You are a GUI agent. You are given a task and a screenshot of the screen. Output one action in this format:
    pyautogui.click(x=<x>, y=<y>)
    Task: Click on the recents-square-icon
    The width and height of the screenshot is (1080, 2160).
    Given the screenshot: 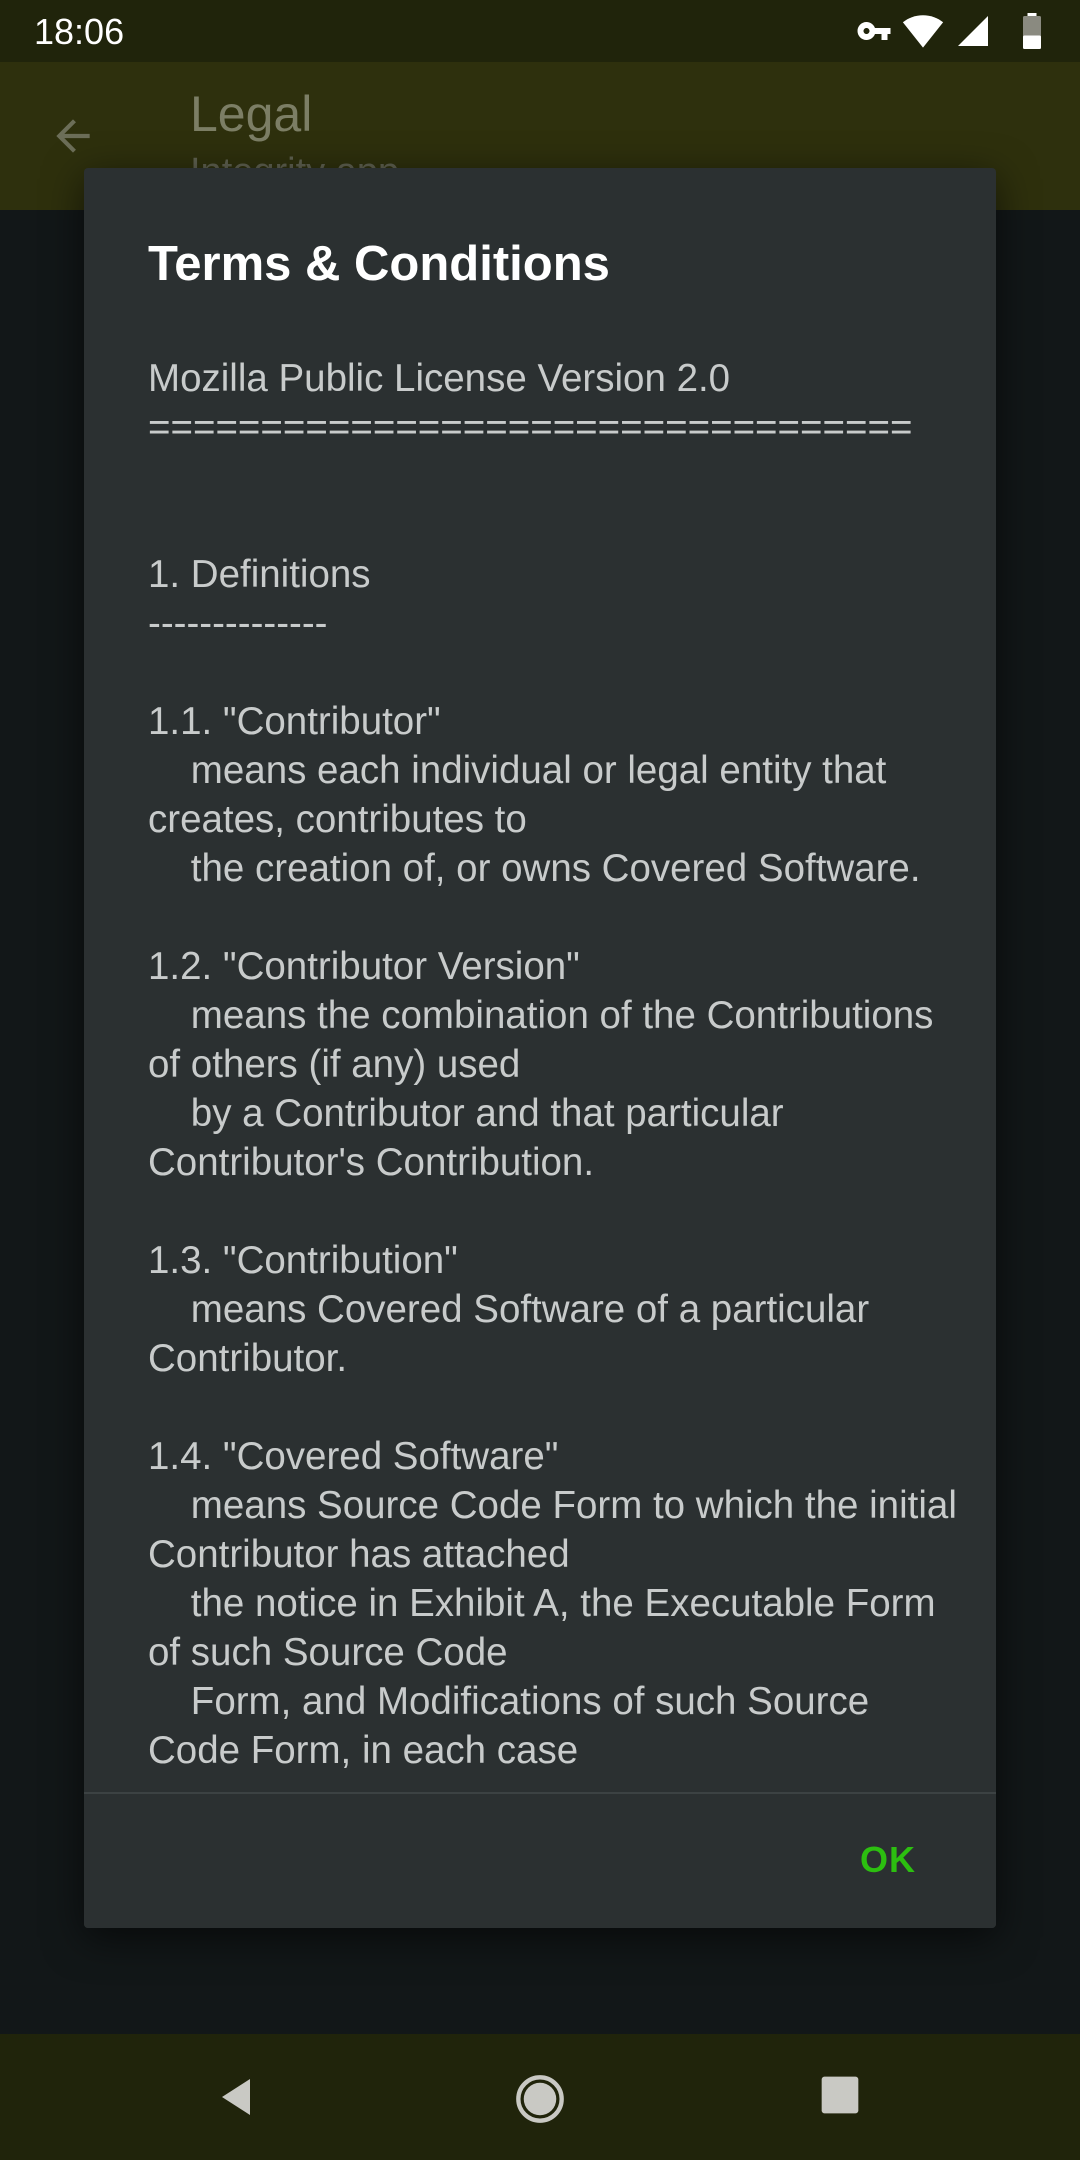 What is the action you would take?
    pyautogui.click(x=840, y=2095)
    